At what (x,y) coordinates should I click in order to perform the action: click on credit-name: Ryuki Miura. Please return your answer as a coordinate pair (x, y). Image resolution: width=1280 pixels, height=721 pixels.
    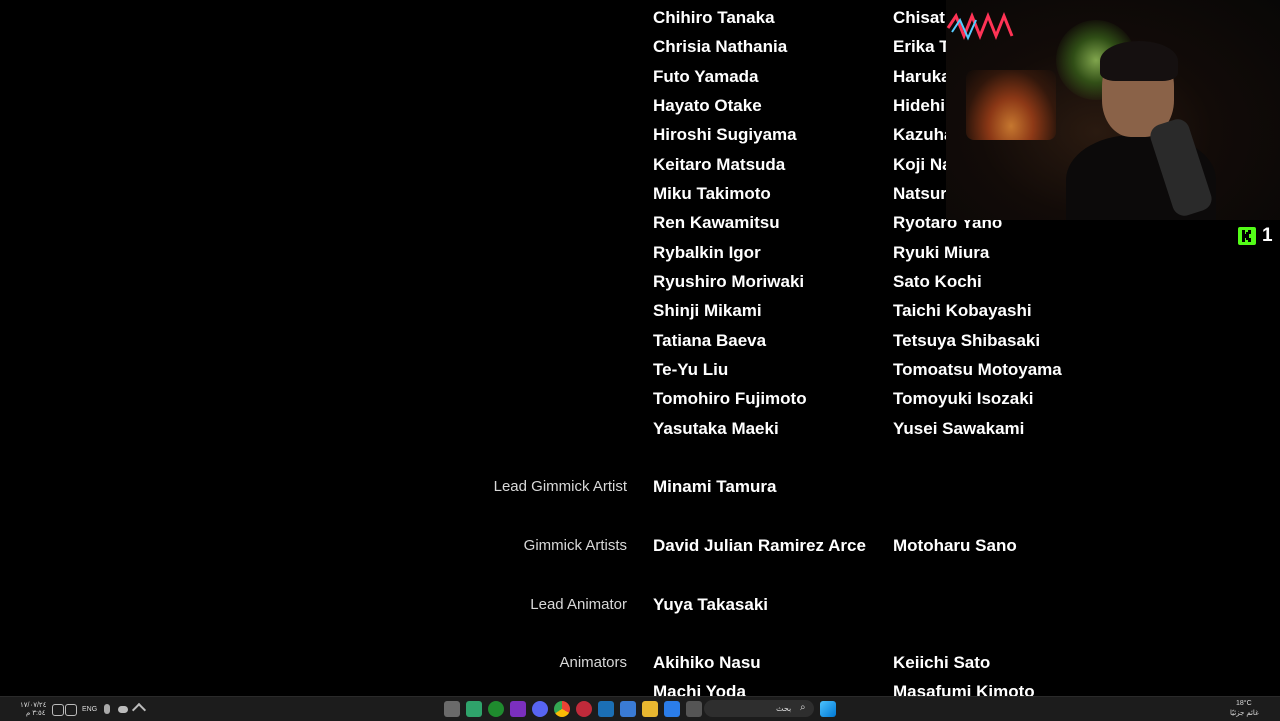
    Looking at the image, I should click on (941, 252).